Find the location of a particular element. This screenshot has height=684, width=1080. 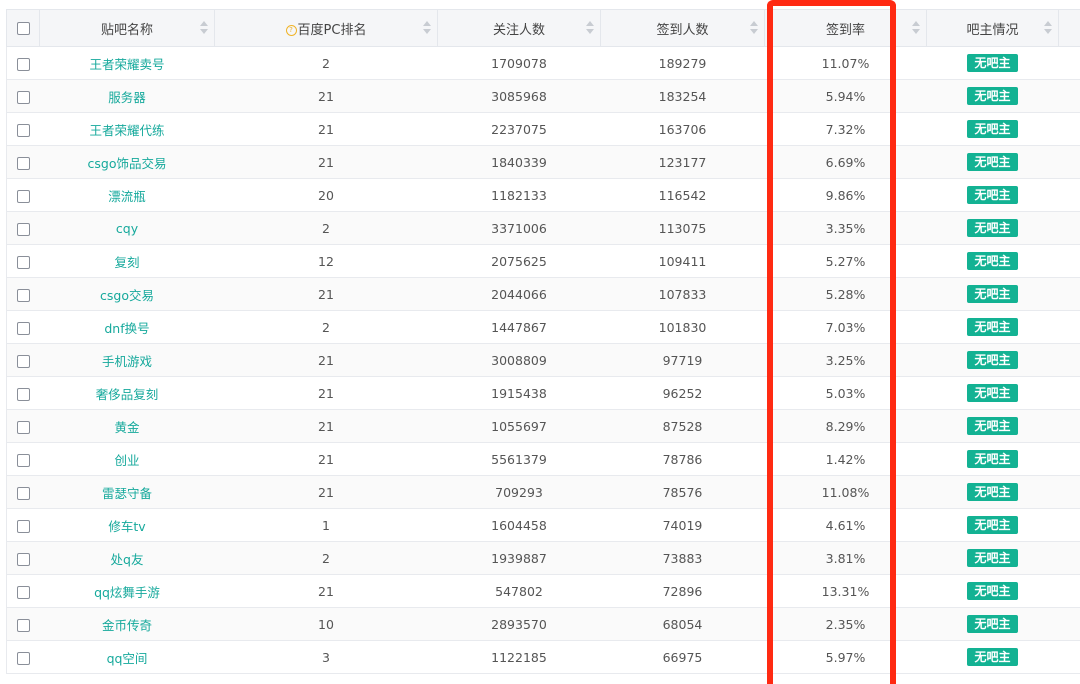

cell-sign: 73883 is located at coordinates (682, 558).